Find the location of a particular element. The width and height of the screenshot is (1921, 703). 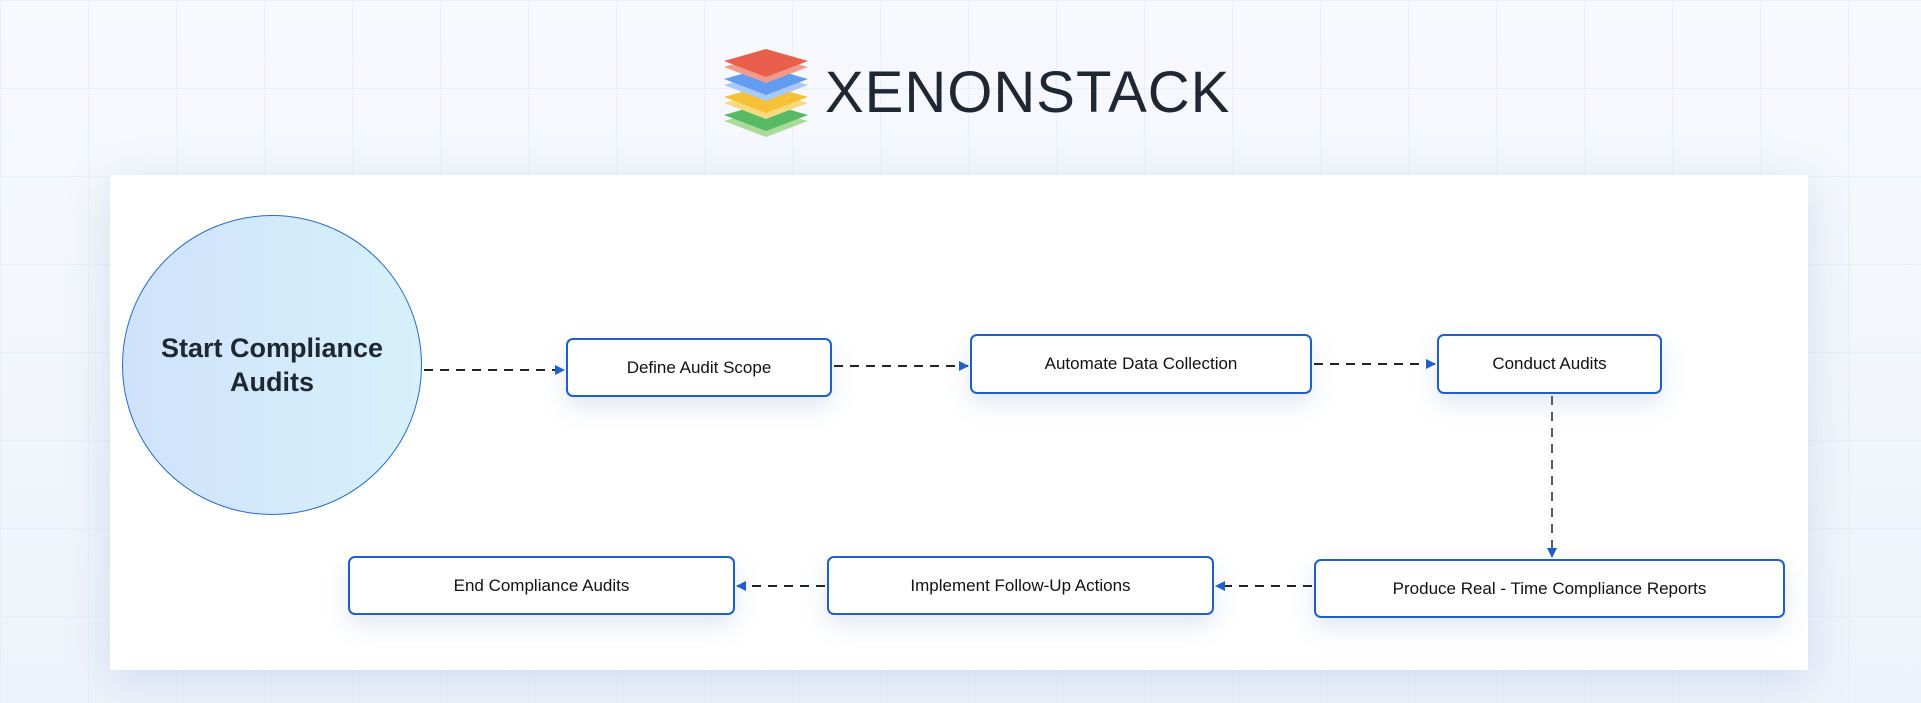

step-produce-reports: Produce Real - Time Compliance Reports is located at coordinates (1549, 588).